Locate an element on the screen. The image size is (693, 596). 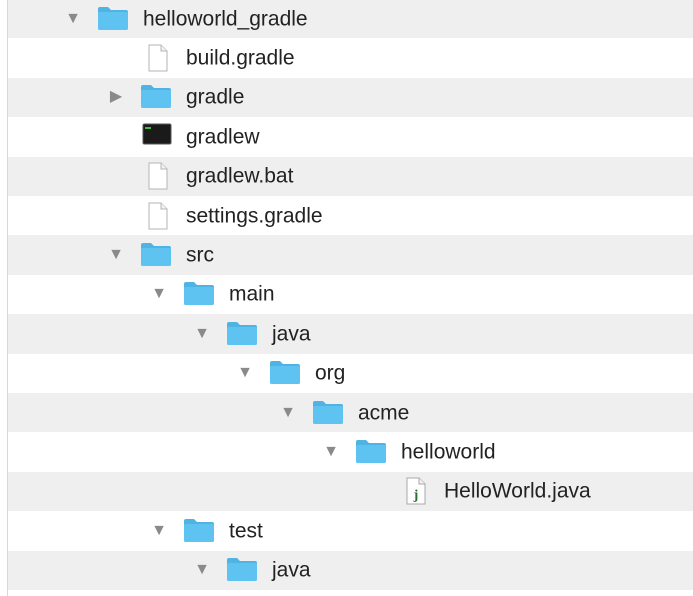
tree-row: ▼ src is located at coordinates (350, 255).